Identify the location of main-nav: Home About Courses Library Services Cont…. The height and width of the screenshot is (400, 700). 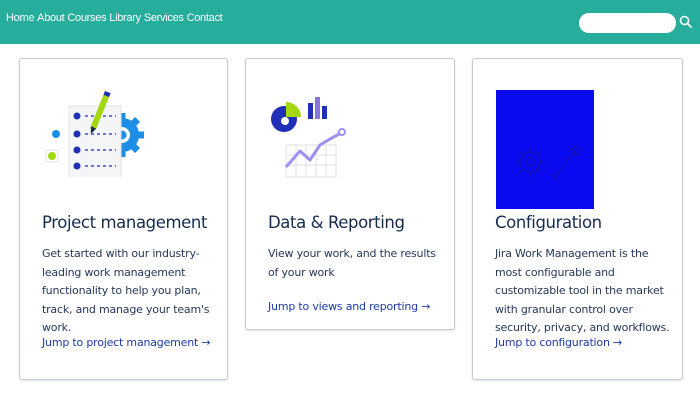
(114, 18).